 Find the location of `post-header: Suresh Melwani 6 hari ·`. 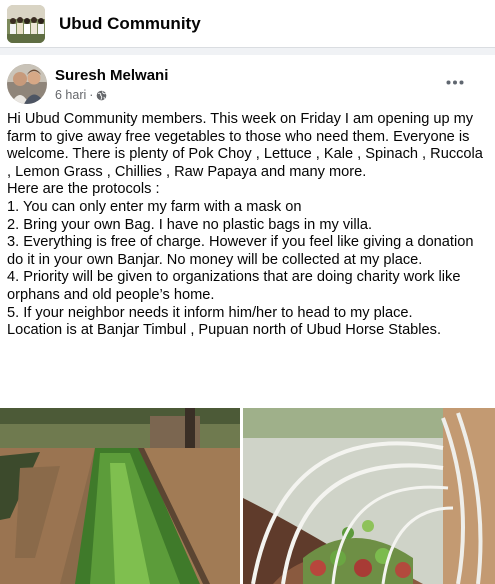

post-header: Suresh Melwani 6 hari · is located at coordinates (247, 85).